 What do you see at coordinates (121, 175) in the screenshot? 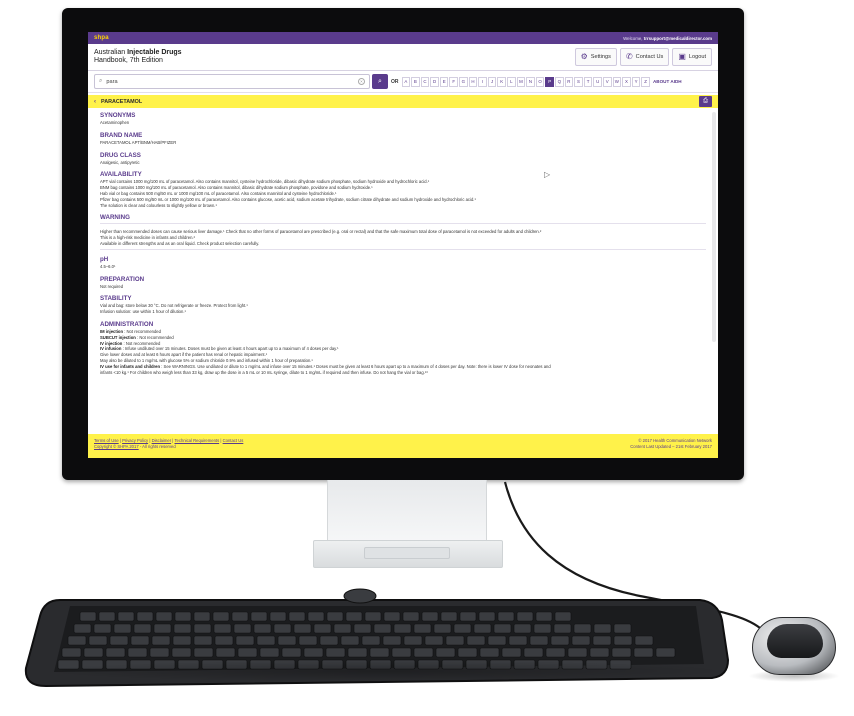
I see `section-title: AVAILABILITY` at bounding box center [121, 175].